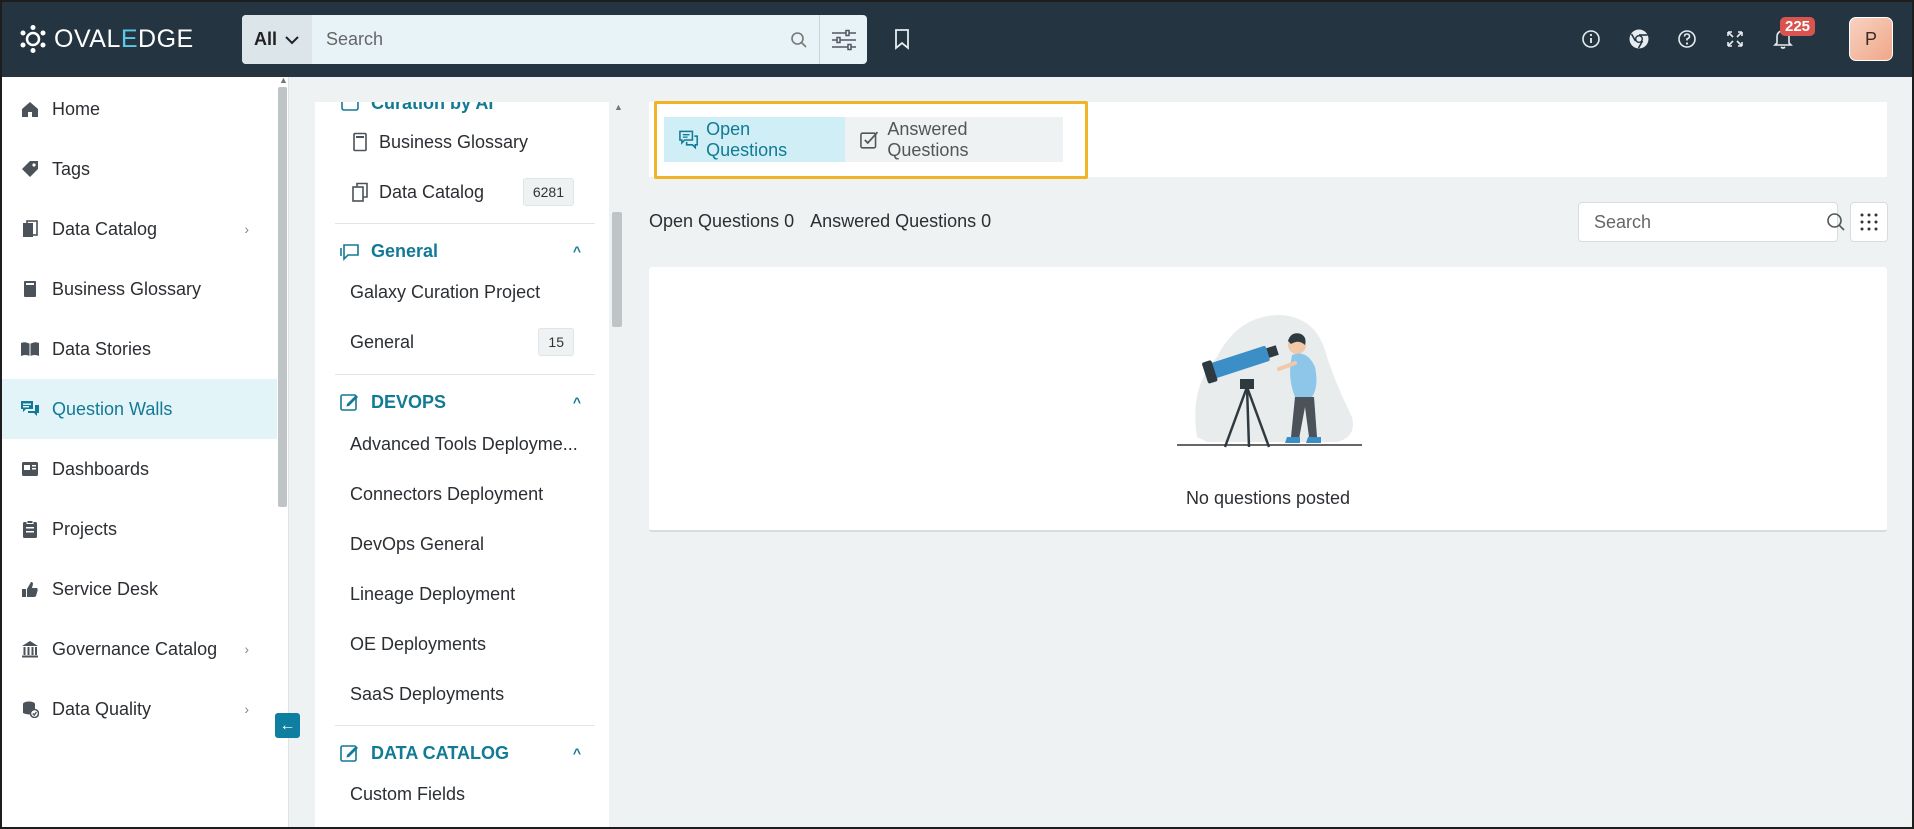 The image size is (1914, 829). I want to click on dashboard-icon, so click(30, 469).